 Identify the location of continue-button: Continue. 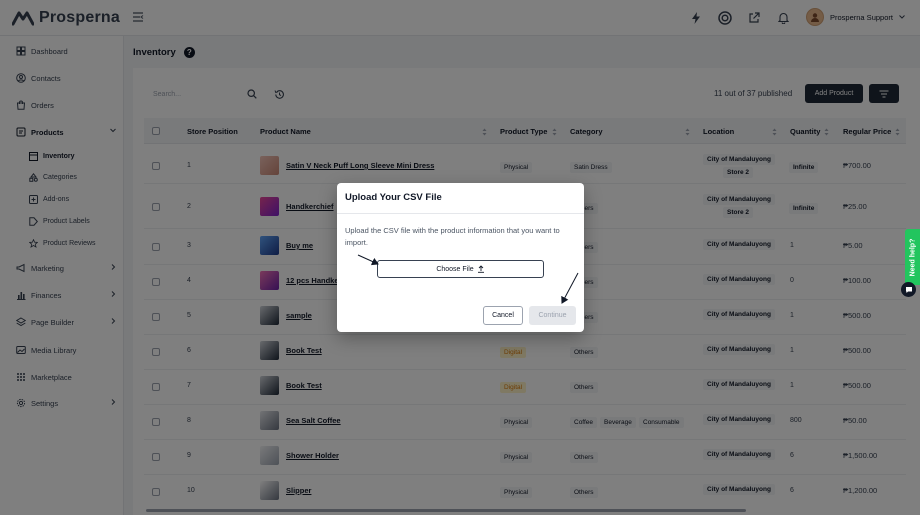
(552, 315).